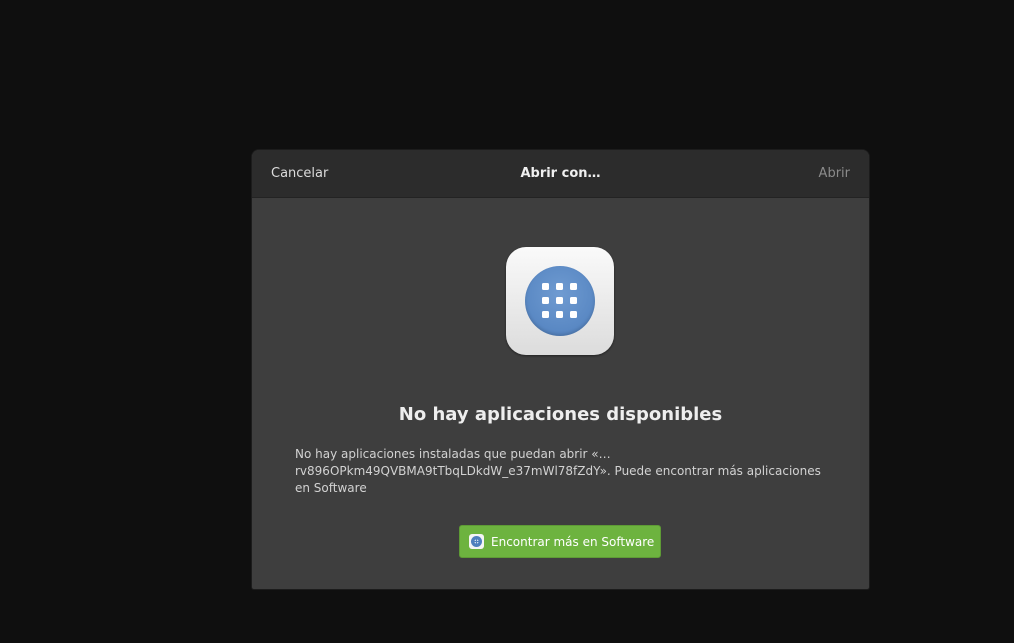  I want to click on find-in-software-button: Encontrar más en Software, so click(560, 541).